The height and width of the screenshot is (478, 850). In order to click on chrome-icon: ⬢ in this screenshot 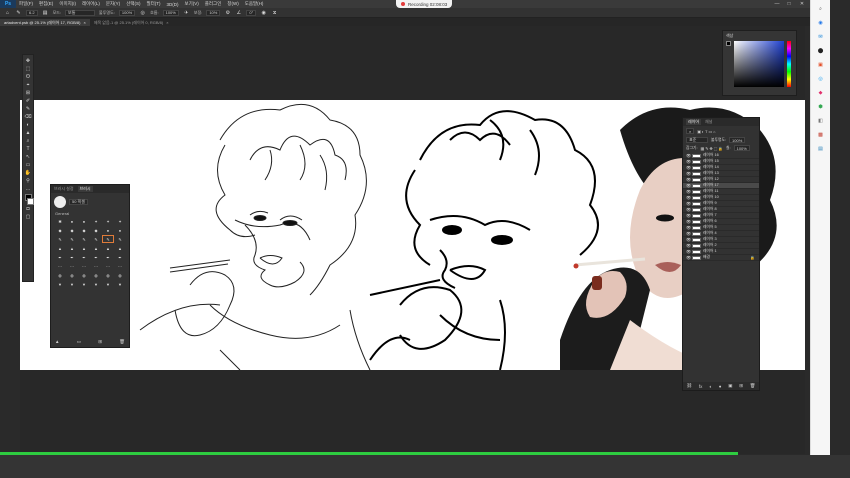, I will do `click(820, 106)`.